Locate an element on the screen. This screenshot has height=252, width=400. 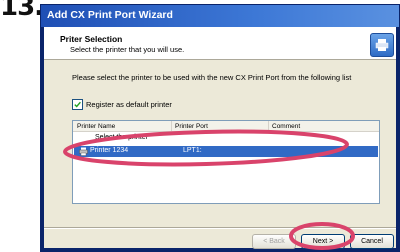
column-header-printer-port: Printer Port is located at coordinates (219, 126).